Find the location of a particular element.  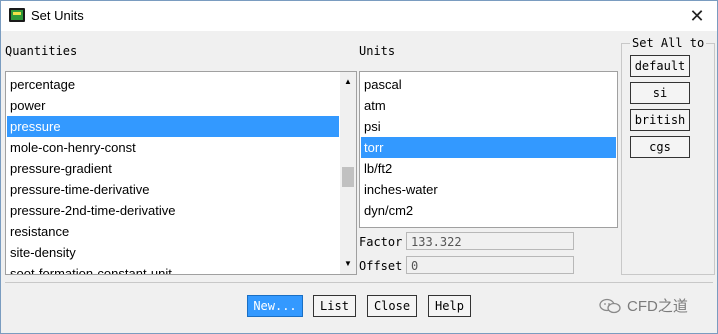

british-button: british is located at coordinates (660, 120).